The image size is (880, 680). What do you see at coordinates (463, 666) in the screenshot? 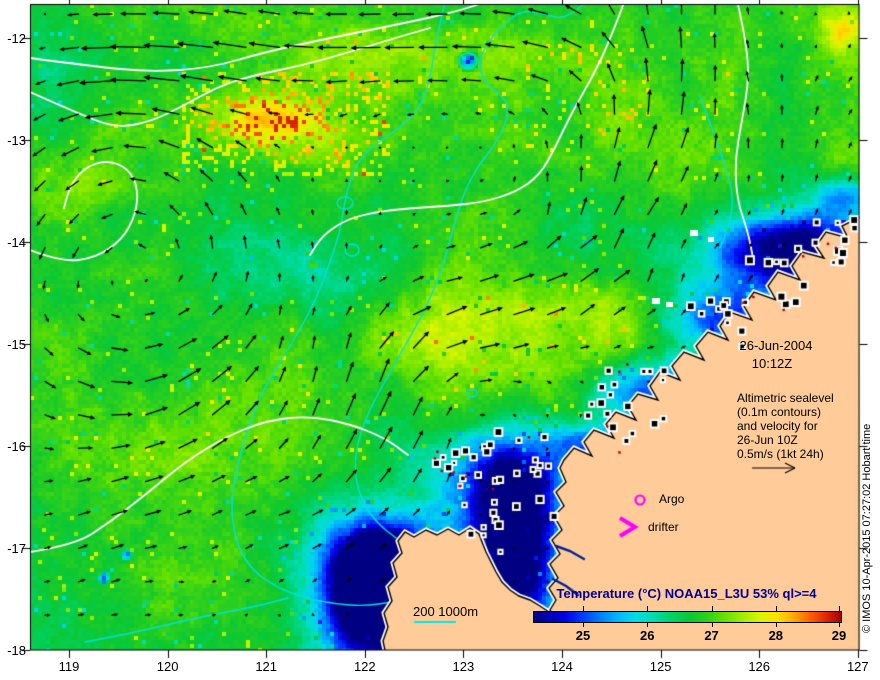
I see `x-tick-label-123: 123` at bounding box center [463, 666].